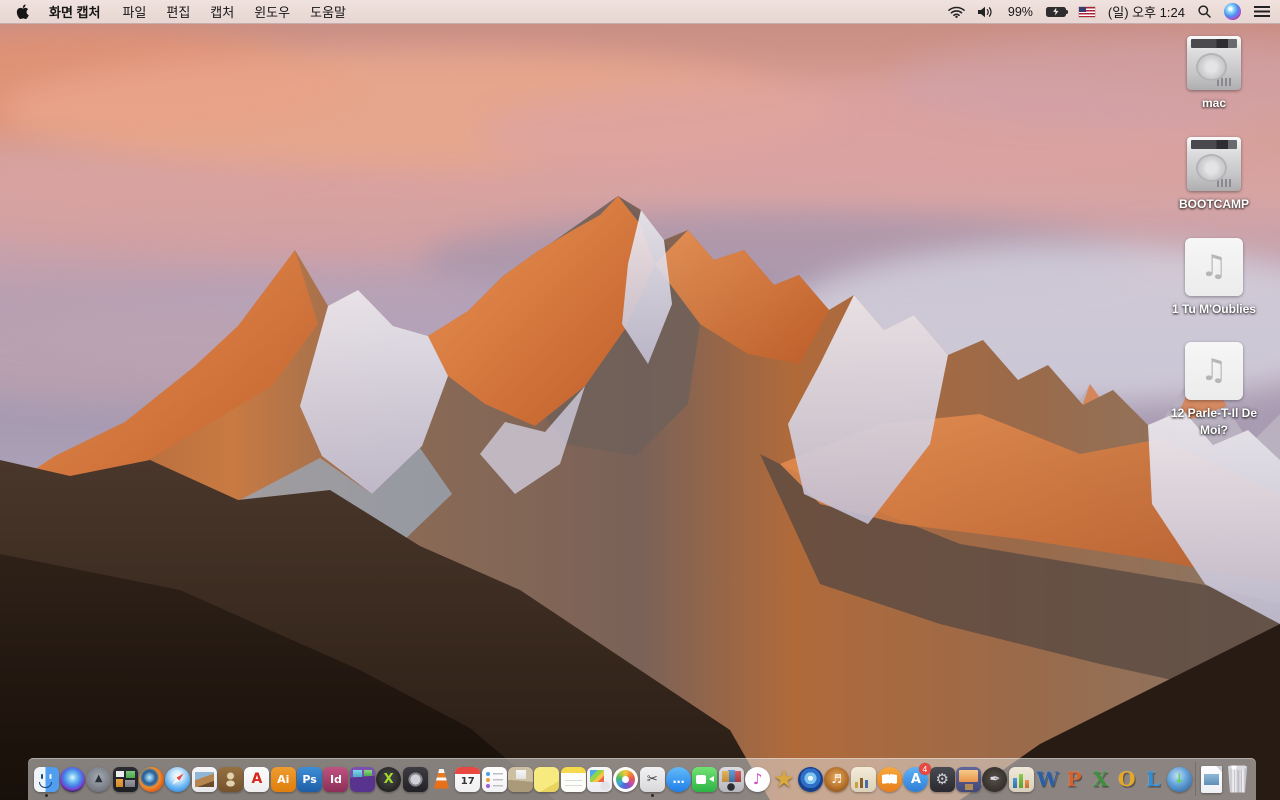 Image resolution: width=1280 pixels, height=800 pixels. I want to click on menu-item-4: 윈도우, so click(272, 11).